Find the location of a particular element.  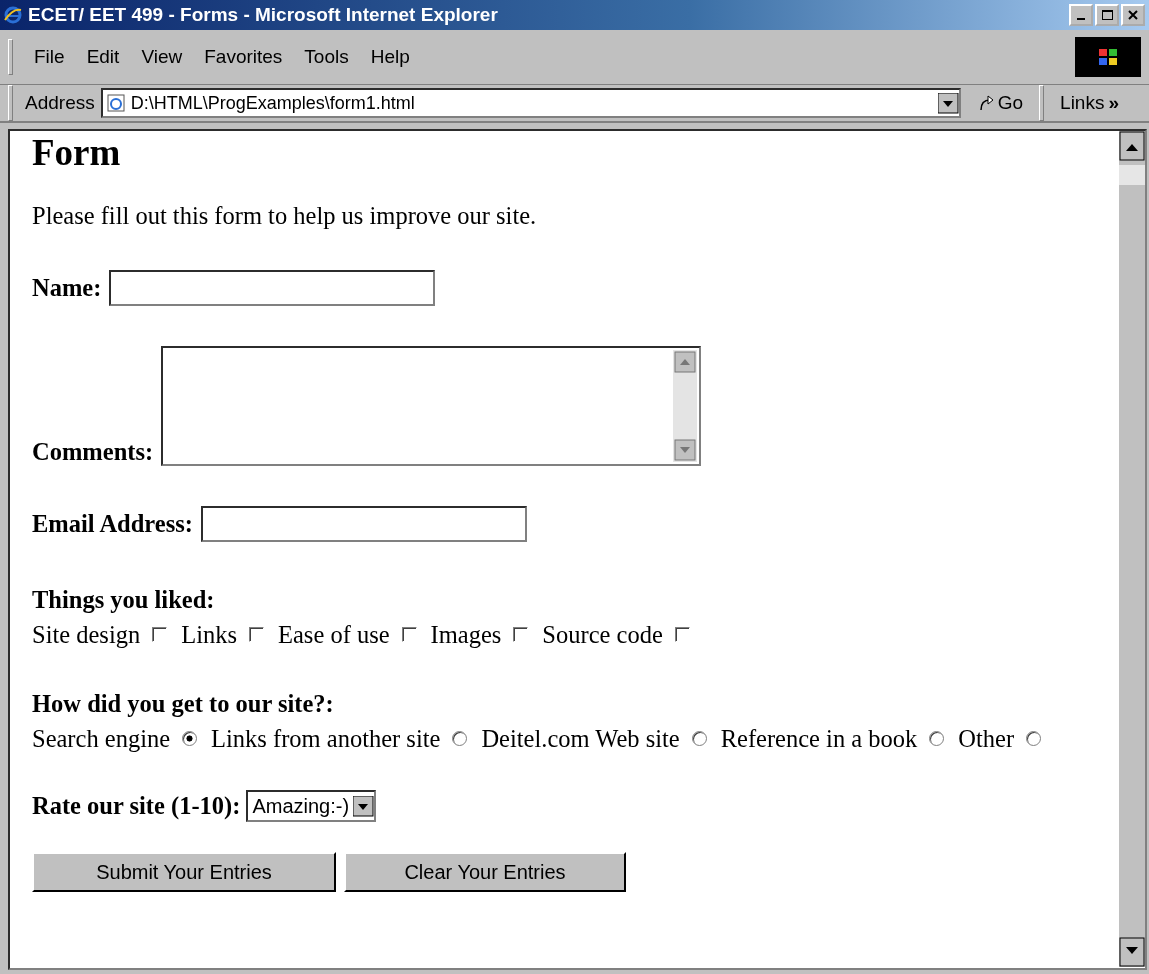

go-button: Go is located at coordinates (1000, 103).